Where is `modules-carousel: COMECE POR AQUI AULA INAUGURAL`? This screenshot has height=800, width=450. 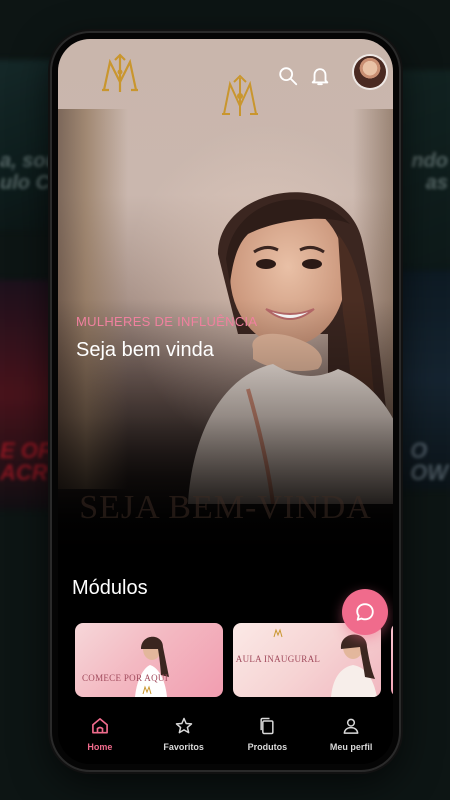 modules-carousel: COMECE POR AQUI AULA INAUGURAL is located at coordinates (234, 660).